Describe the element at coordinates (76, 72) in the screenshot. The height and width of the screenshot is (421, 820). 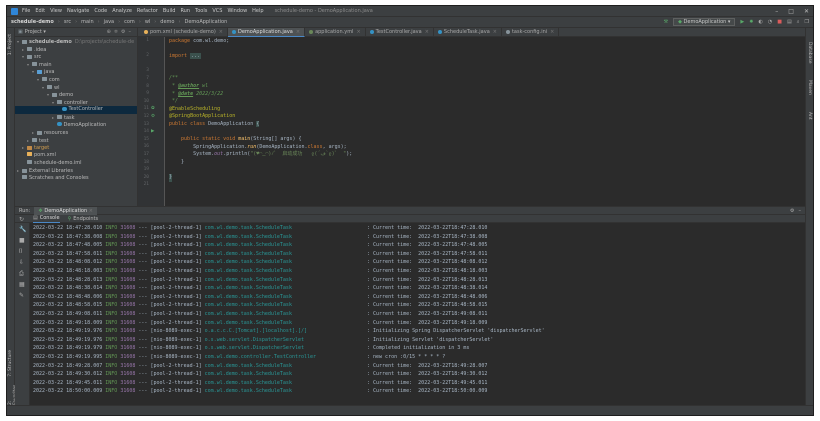
I see `tree-item: ▾ java` at that location.